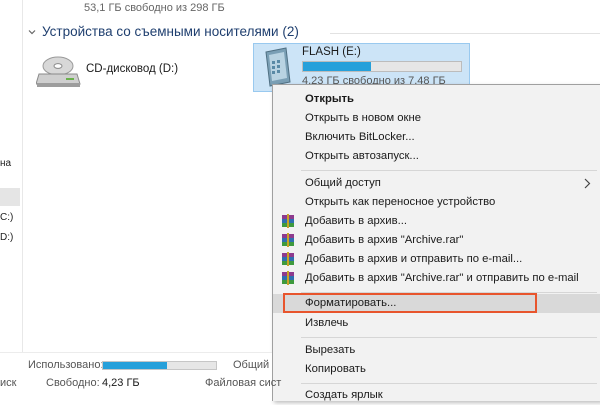  What do you see at coordinates (170, 31) in the screenshot?
I see `group-title: Устройства со съемными носителями (2)` at bounding box center [170, 31].